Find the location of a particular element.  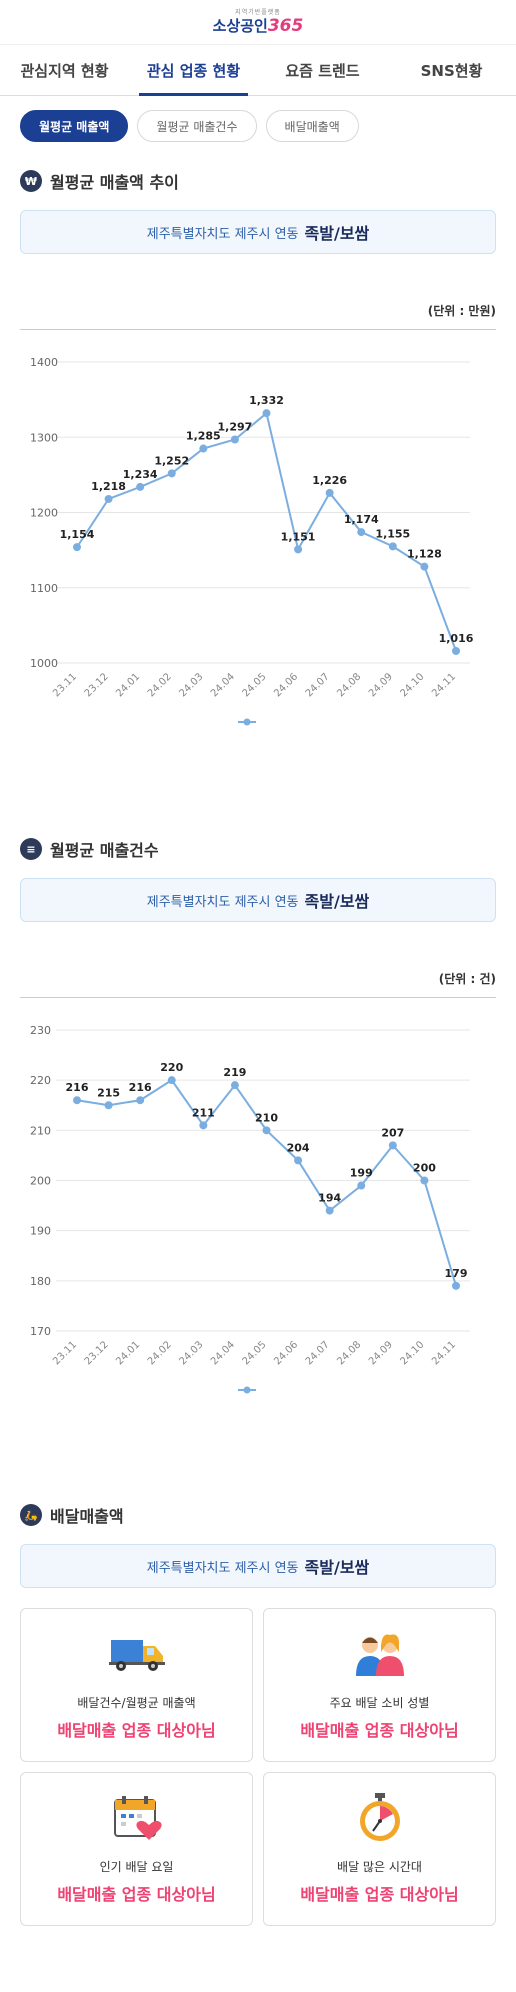

data-label: 1,297 is located at coordinates (235, 427).